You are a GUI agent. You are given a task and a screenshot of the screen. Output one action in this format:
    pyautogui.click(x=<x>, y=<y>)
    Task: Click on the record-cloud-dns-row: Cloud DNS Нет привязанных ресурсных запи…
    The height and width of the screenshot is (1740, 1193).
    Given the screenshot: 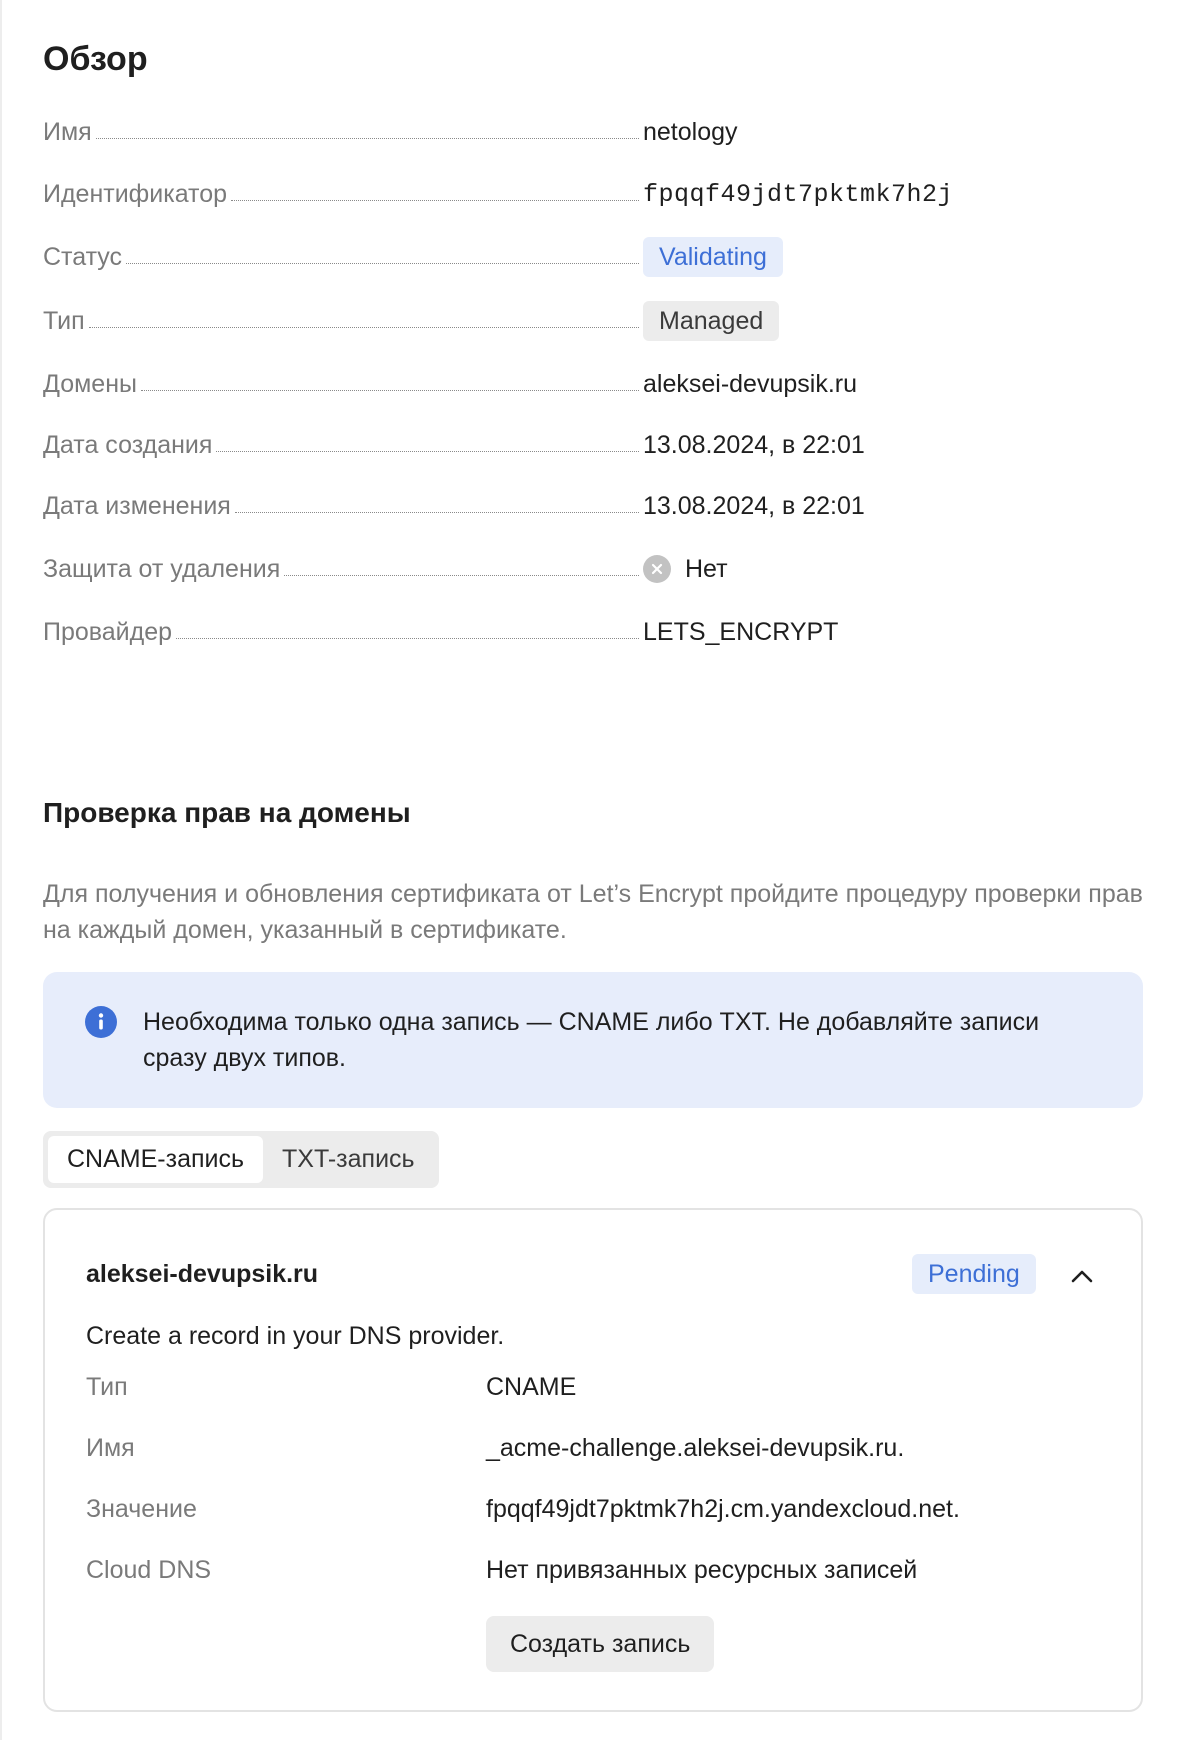 What is the action you would take?
    pyautogui.click(x=586, y=1570)
    